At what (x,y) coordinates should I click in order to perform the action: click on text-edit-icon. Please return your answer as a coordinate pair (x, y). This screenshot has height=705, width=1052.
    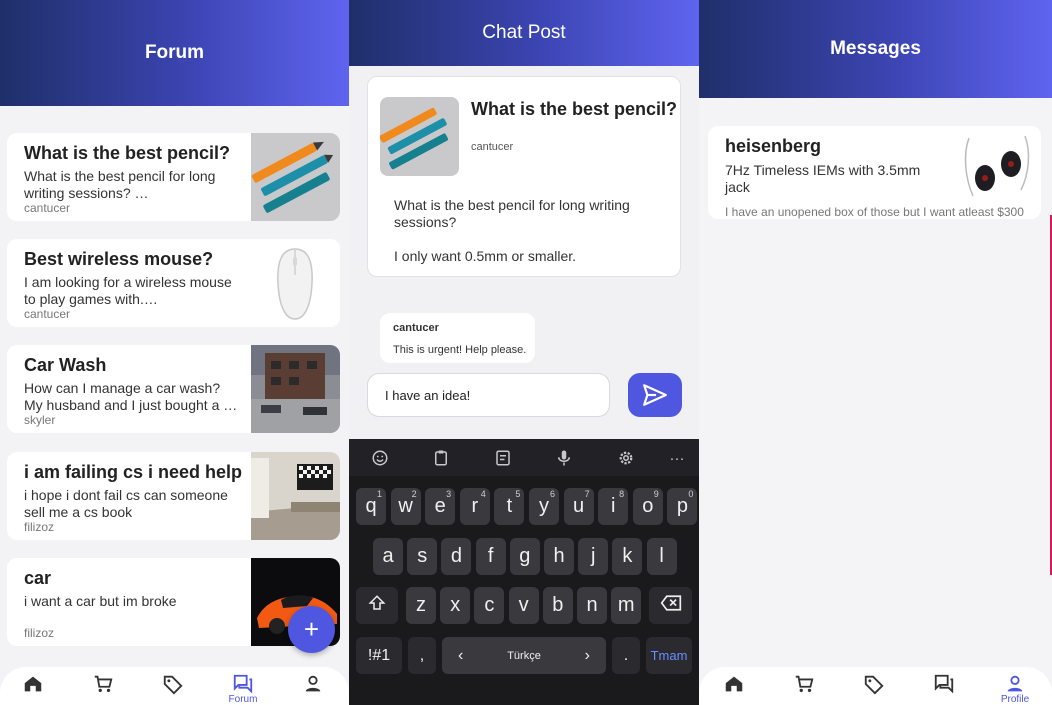
    Looking at the image, I should click on (503, 458).